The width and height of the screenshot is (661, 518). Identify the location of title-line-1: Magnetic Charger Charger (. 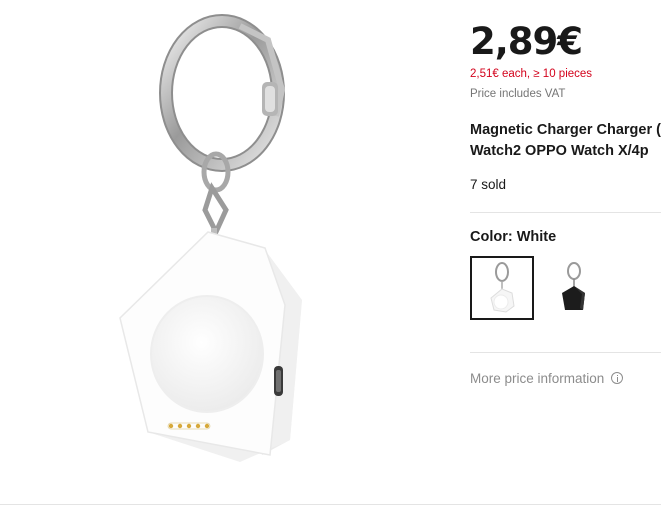
(565, 130).